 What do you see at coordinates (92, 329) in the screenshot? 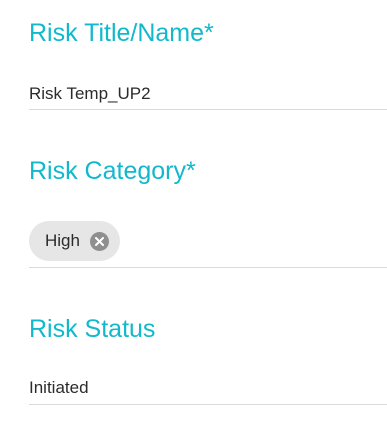
I see `risk-status-label: Risk Status` at bounding box center [92, 329].